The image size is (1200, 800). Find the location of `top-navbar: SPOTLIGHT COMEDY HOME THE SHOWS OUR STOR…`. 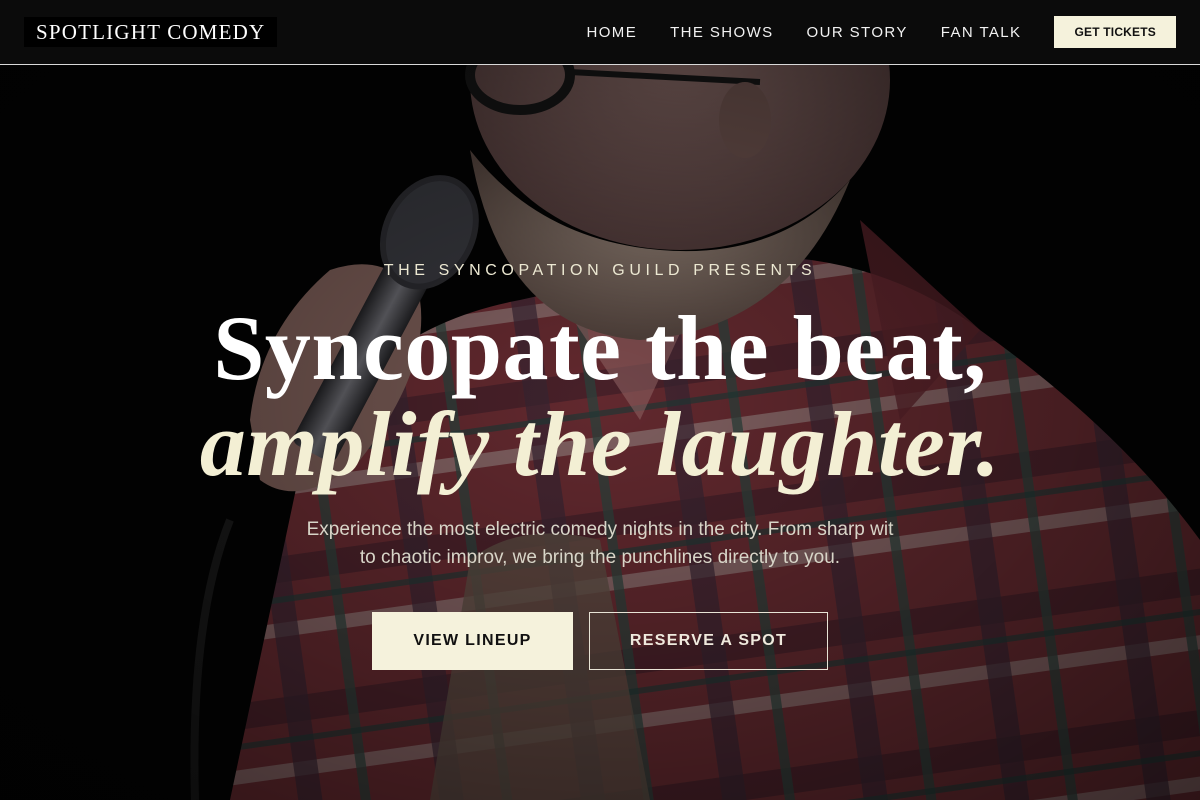

top-navbar: SPOTLIGHT COMEDY HOME THE SHOWS OUR STOR… is located at coordinates (600, 32).